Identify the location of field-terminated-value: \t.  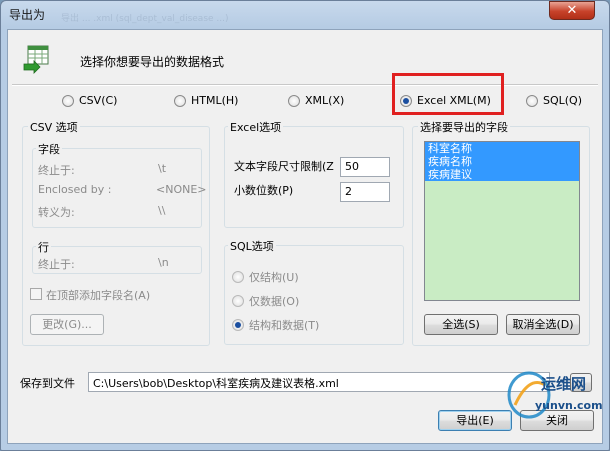
(162, 168).